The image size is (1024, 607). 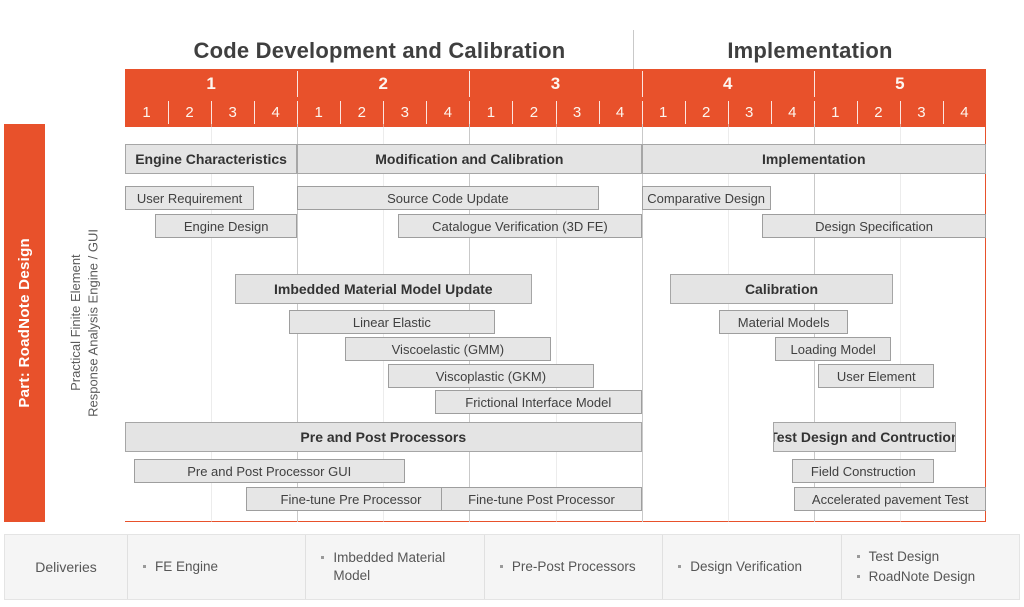 I want to click on task-group-bar: Pre and Post Processors, so click(x=383, y=437).